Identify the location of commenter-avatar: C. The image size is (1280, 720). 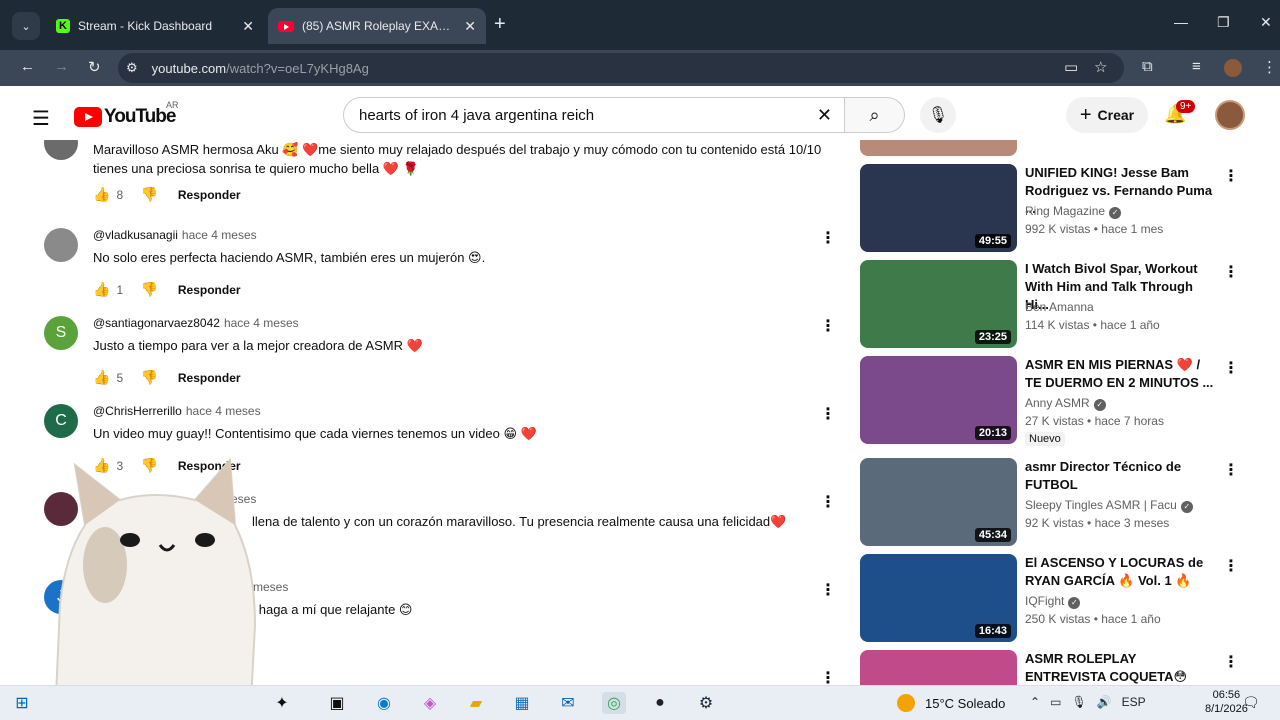
(61, 421).